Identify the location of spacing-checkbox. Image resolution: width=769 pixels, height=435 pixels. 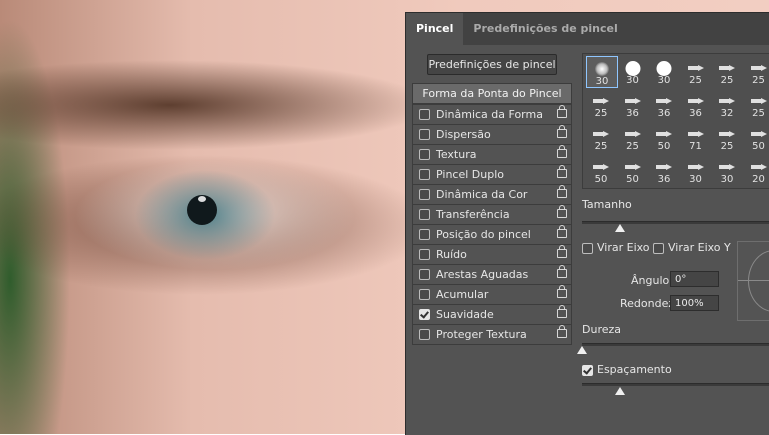
(587, 370).